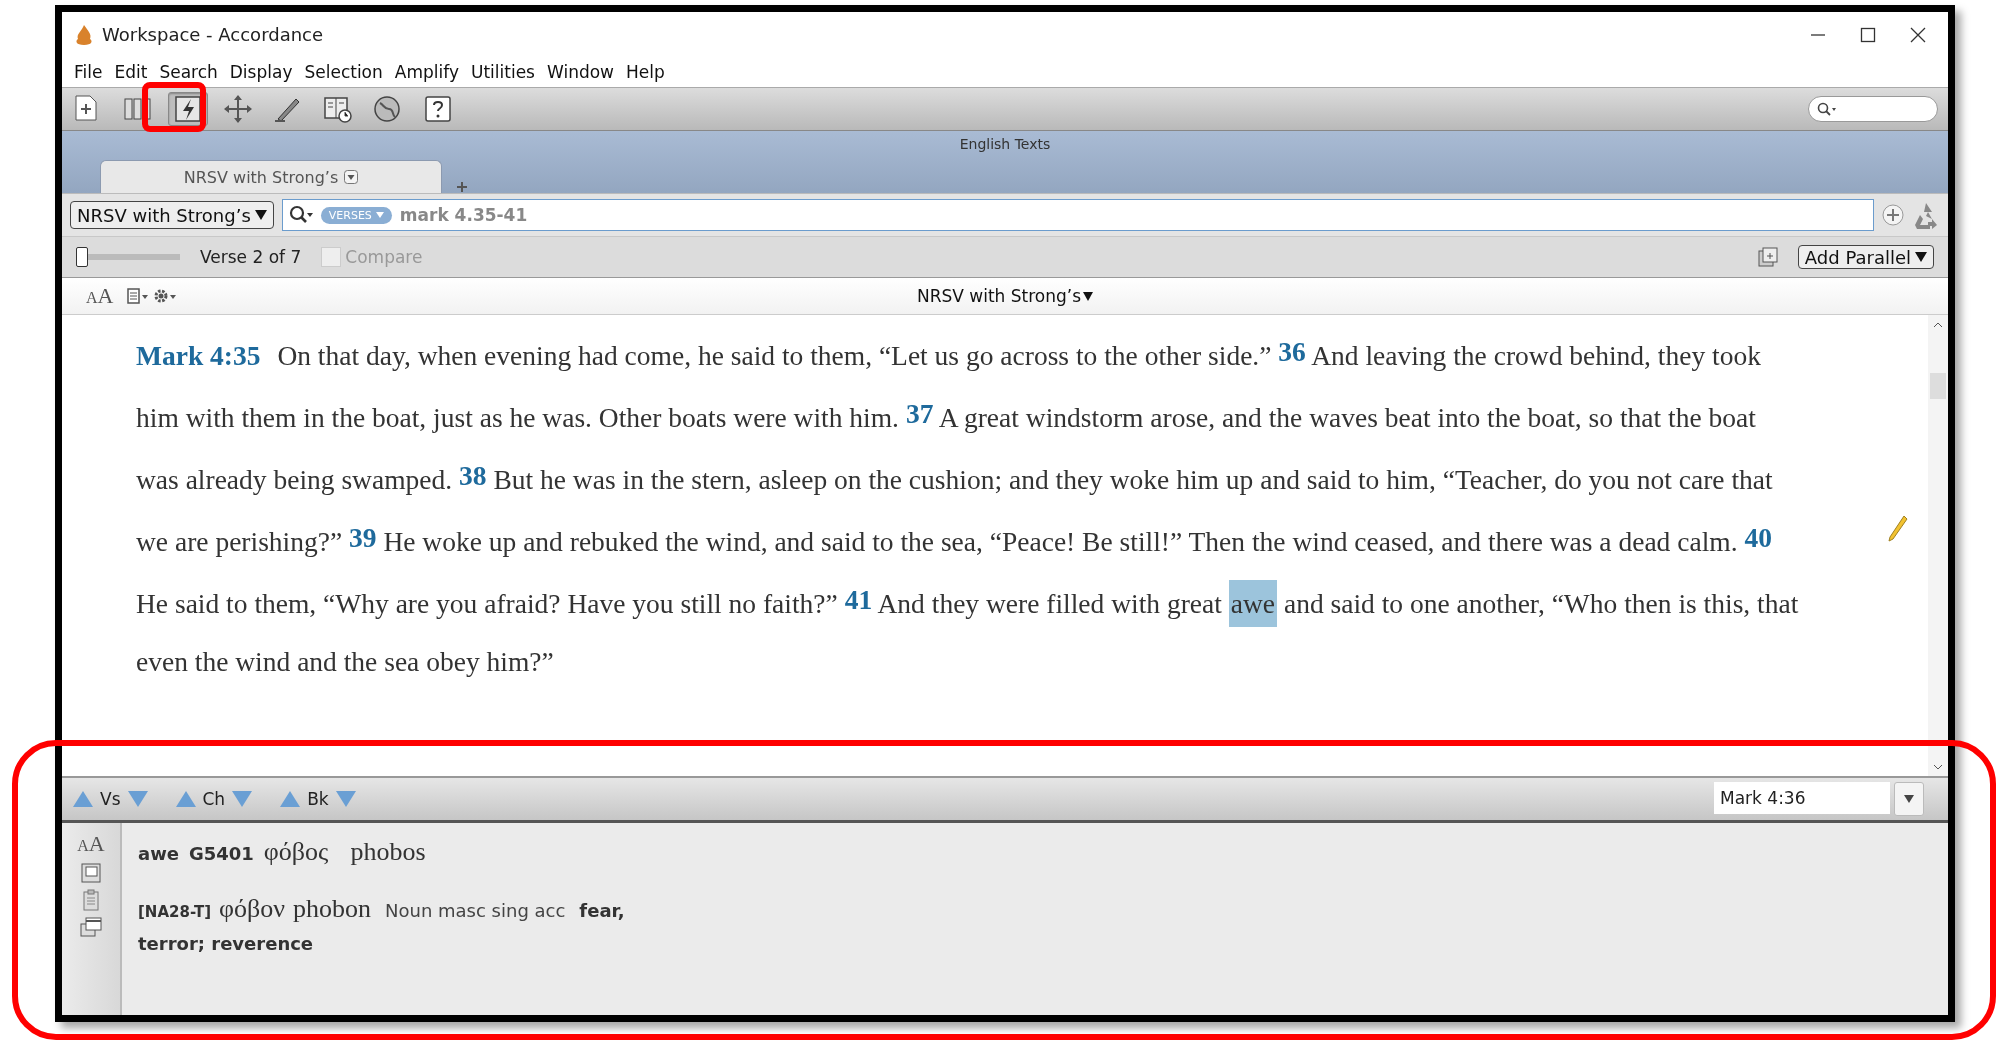  I want to click on menu-item: Selection, so click(343, 72).